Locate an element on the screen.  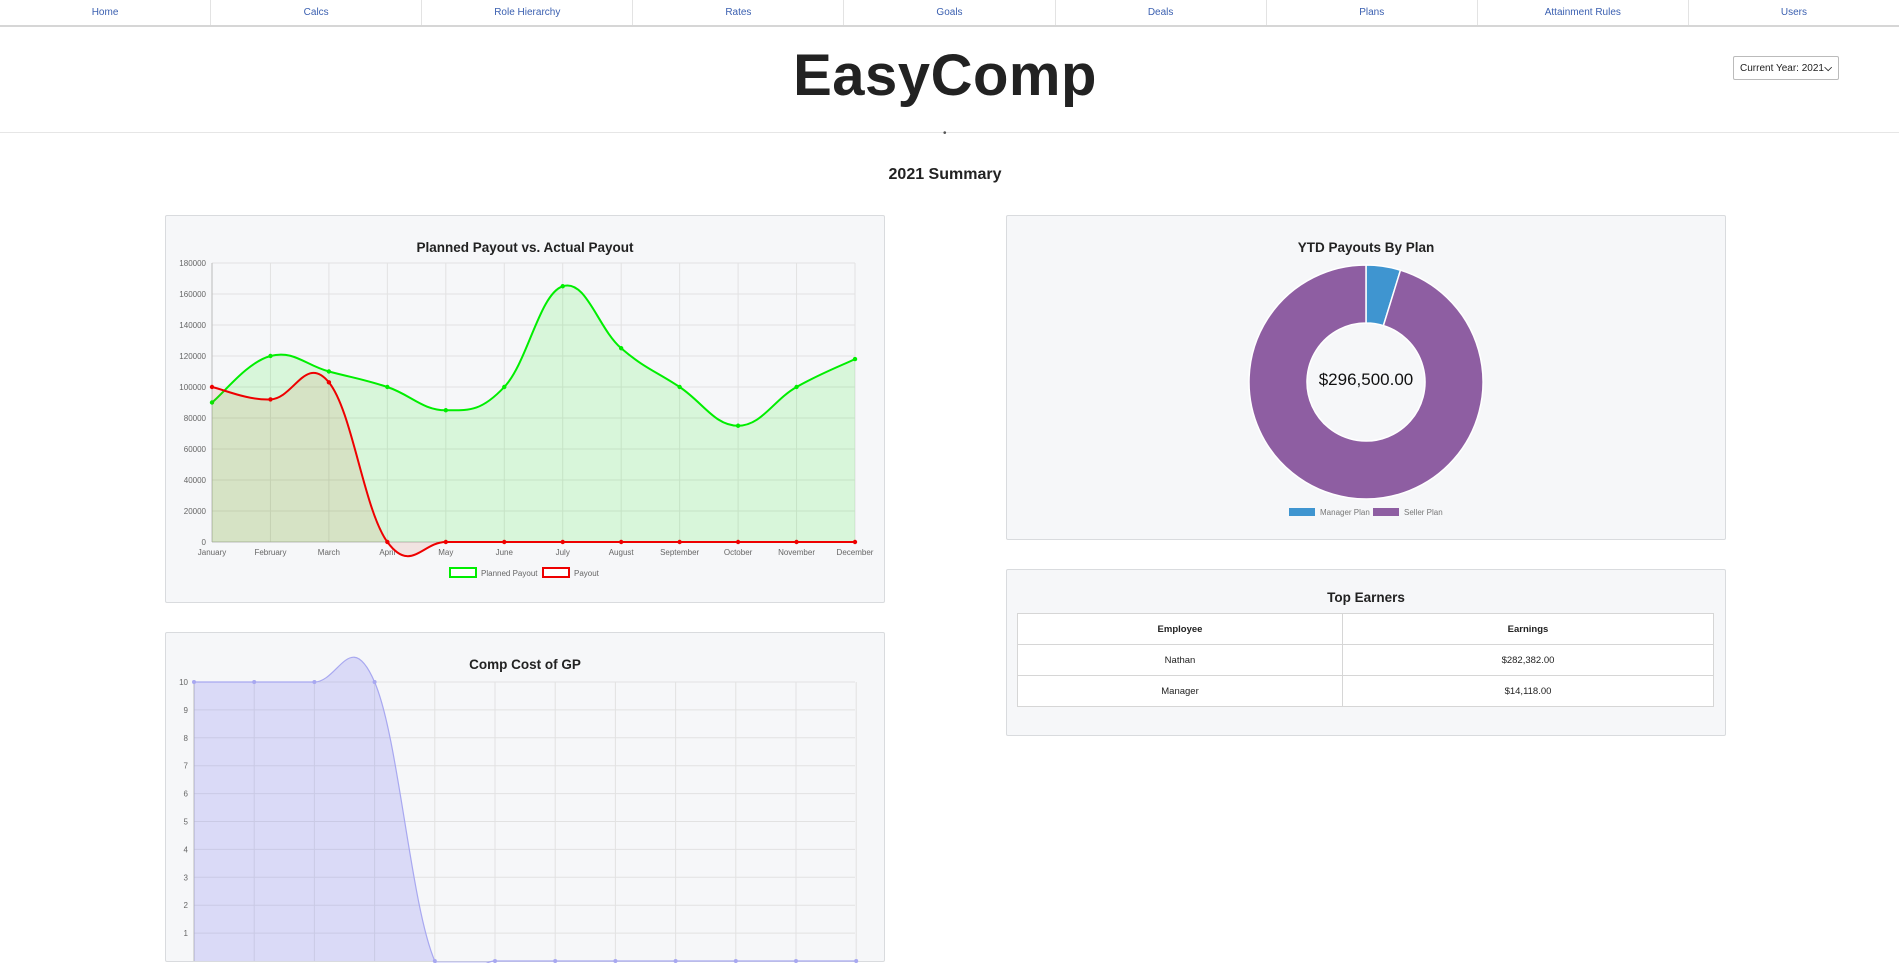
x-tick-label: March is located at coordinates (329, 552).